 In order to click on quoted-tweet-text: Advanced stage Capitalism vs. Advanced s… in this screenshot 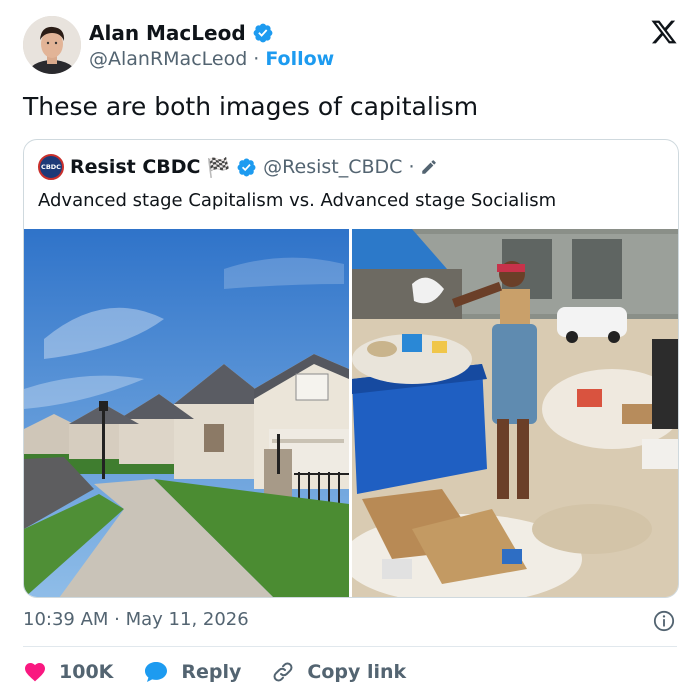, I will do `click(297, 200)`.